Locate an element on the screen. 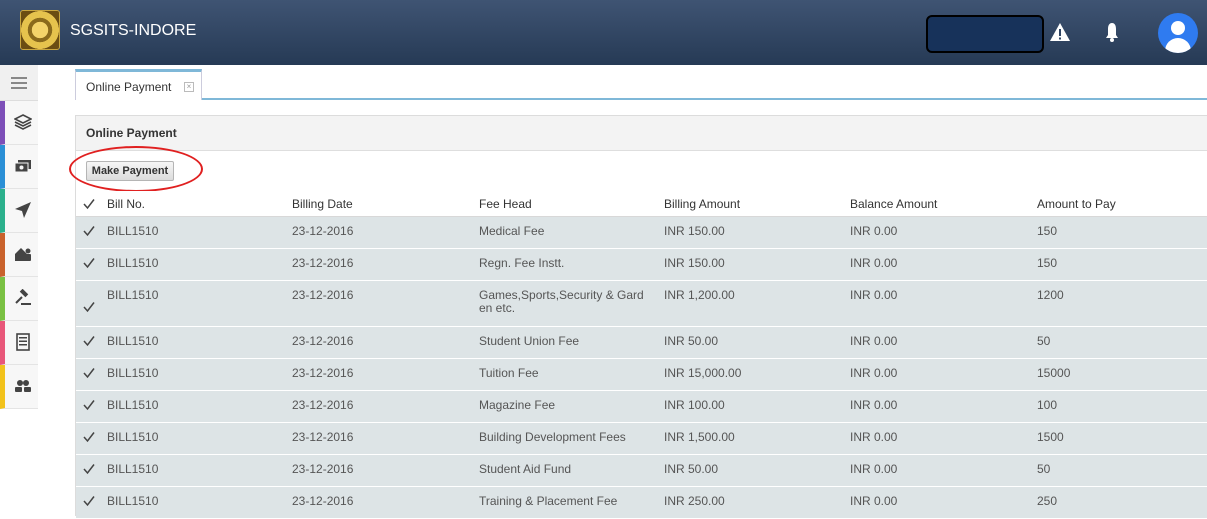 This screenshot has width=1207, height=519. column-header-bill-no: Bill No. is located at coordinates (126, 204).